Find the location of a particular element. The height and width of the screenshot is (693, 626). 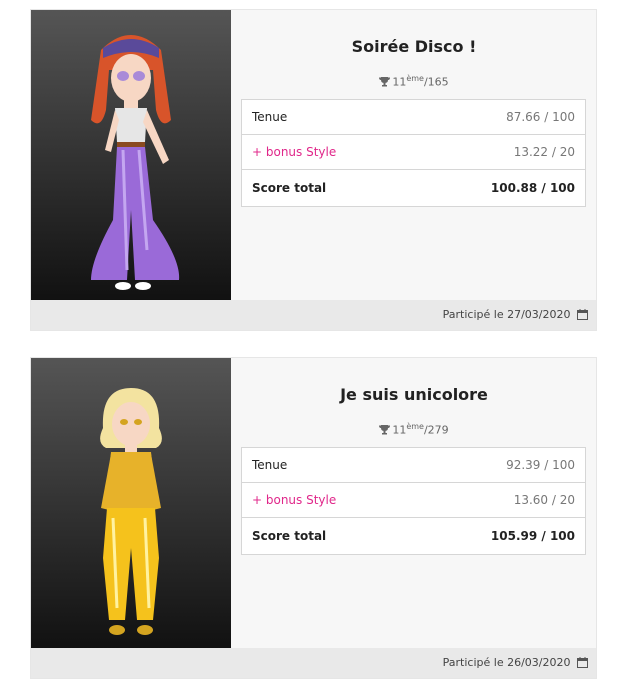

participation-date: Participé le 26/03/2020 is located at coordinates (515, 663).